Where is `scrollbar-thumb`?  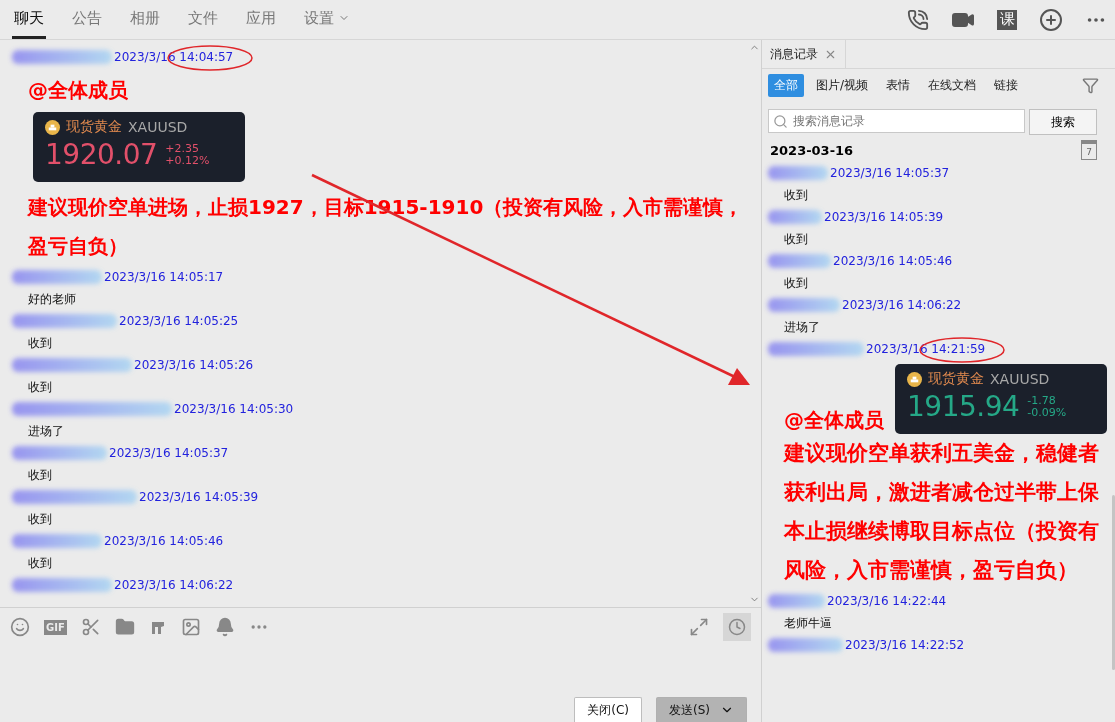 scrollbar-thumb is located at coordinates (1113, 582).